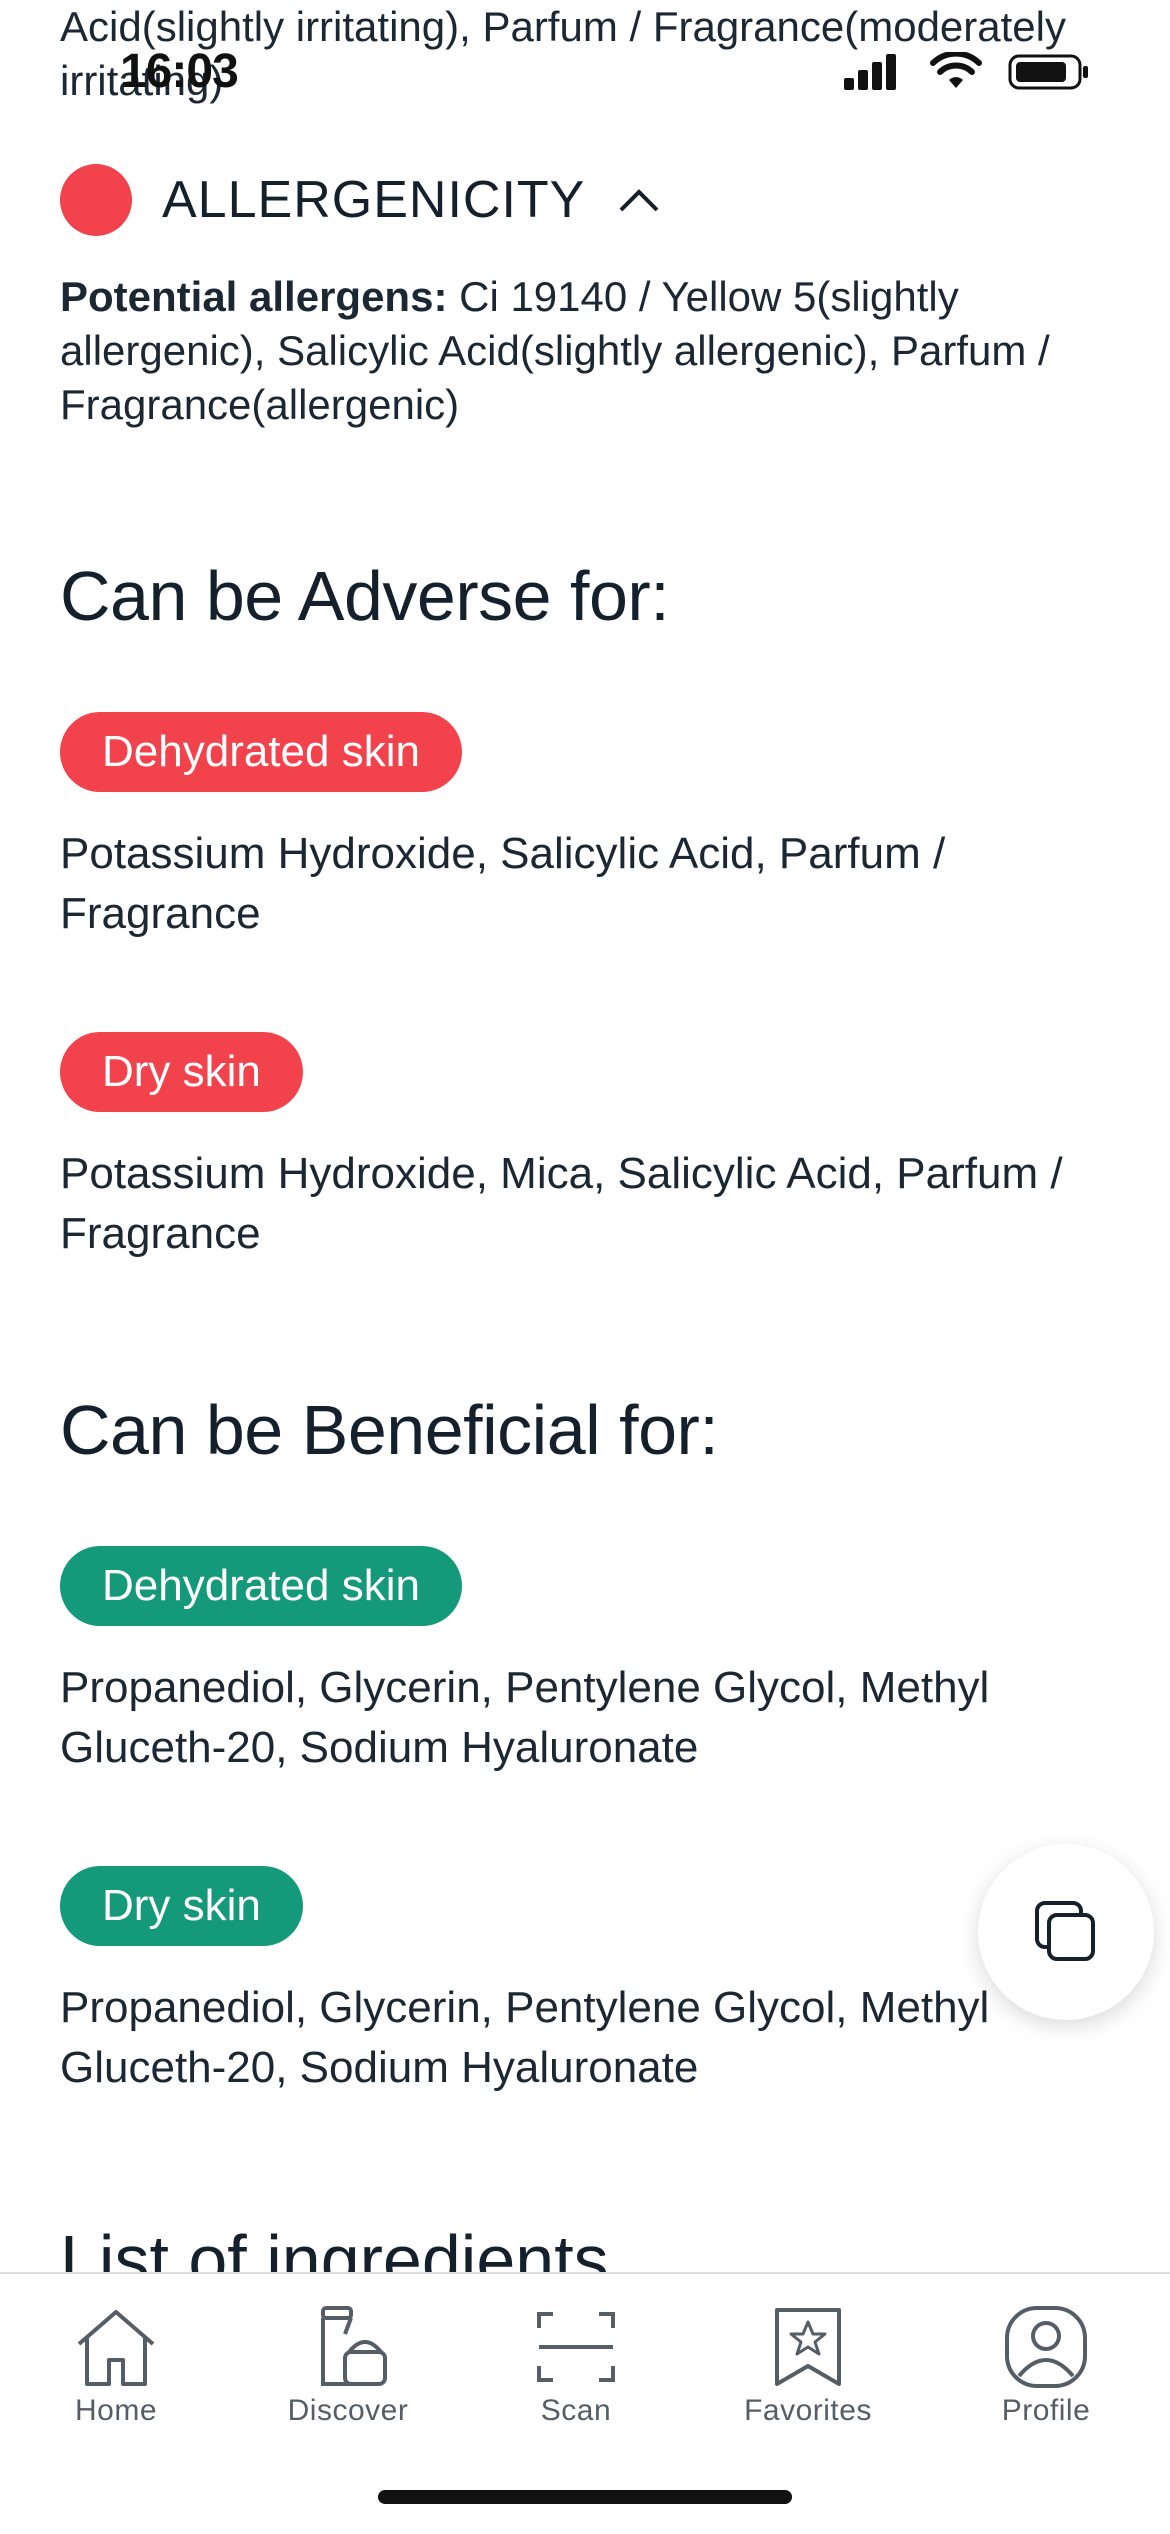 The width and height of the screenshot is (1170, 2534). What do you see at coordinates (1048, 72) in the screenshot?
I see `battery-icon` at bounding box center [1048, 72].